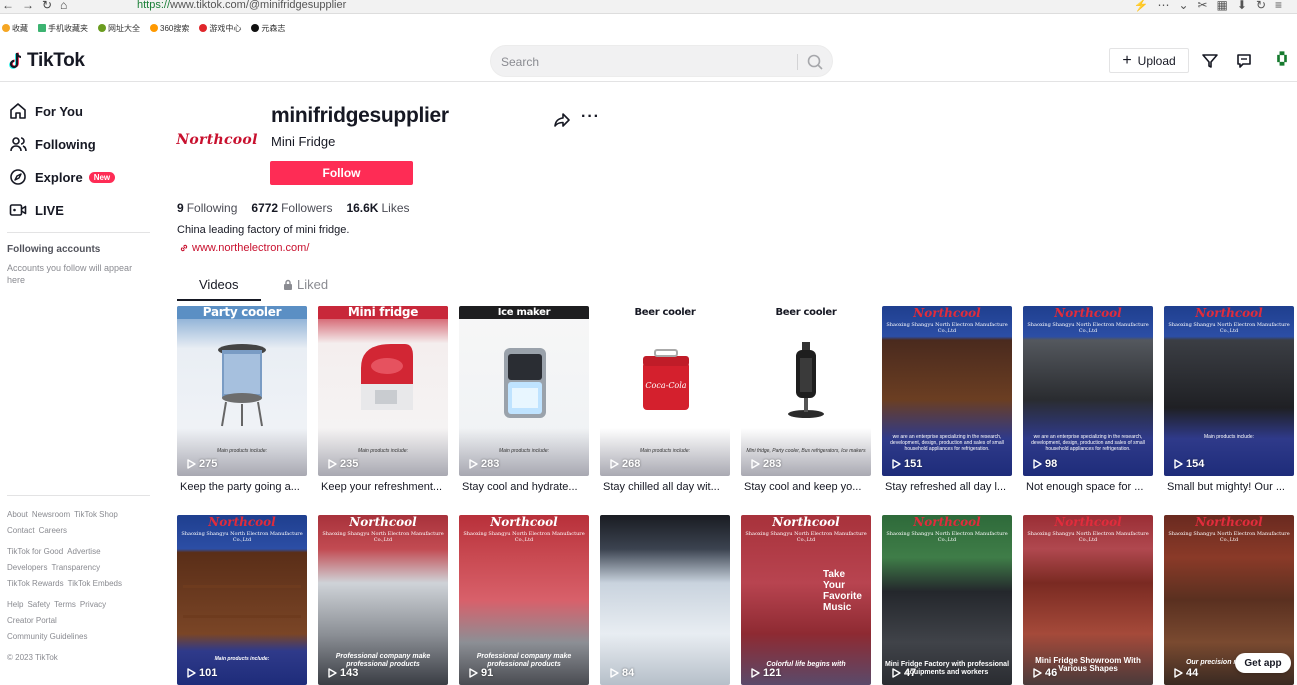 The height and width of the screenshot is (685, 1297). I want to click on profile-username: minifridgesupplier, so click(360, 115).